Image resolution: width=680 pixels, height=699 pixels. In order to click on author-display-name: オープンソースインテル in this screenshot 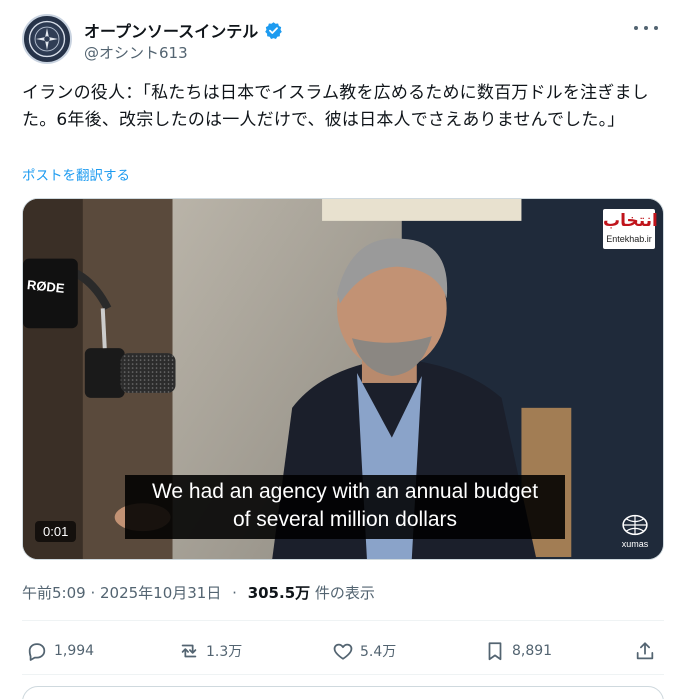, I will do `click(171, 30)`.